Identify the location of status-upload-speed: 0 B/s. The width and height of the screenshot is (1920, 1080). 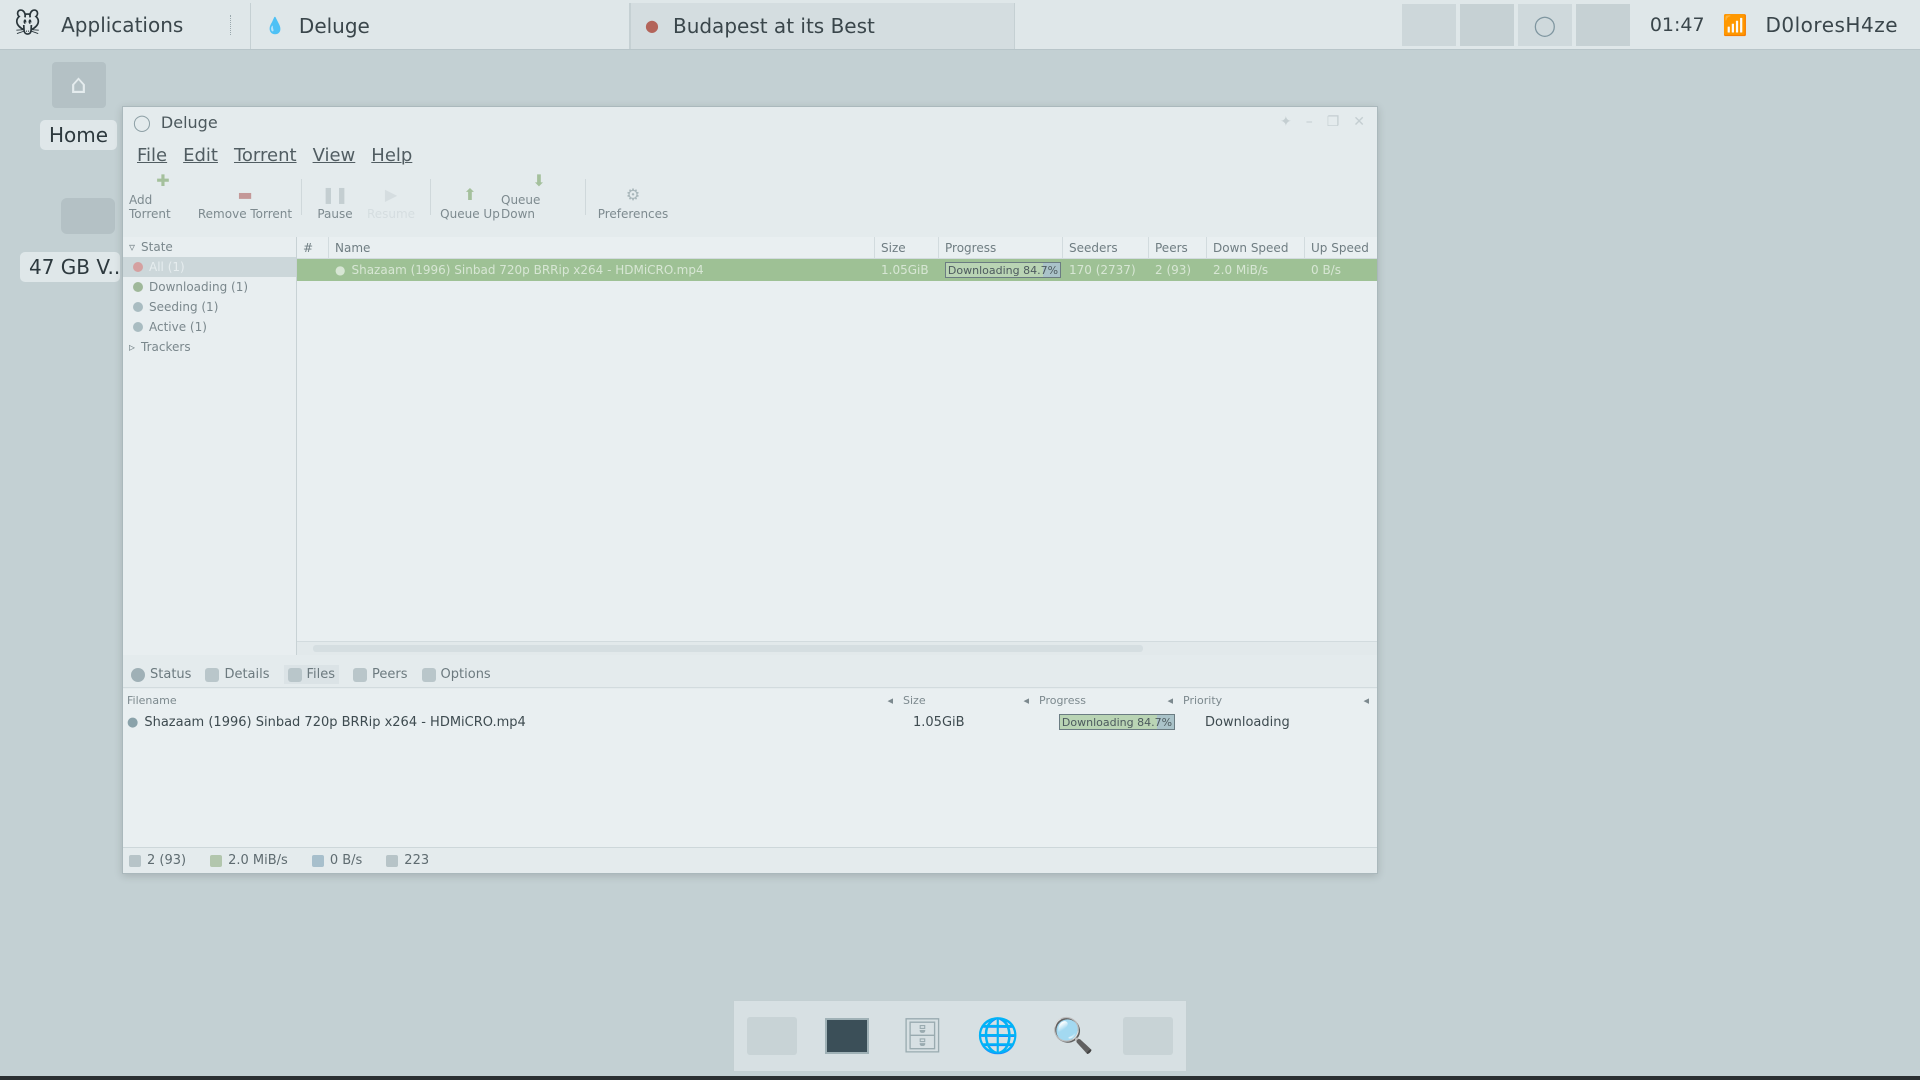
(336, 860).